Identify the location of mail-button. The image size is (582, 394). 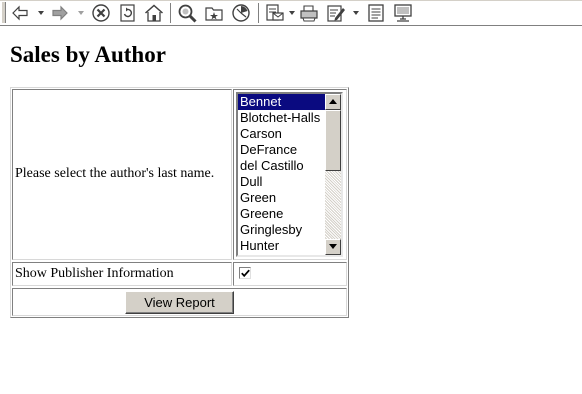
(275, 13).